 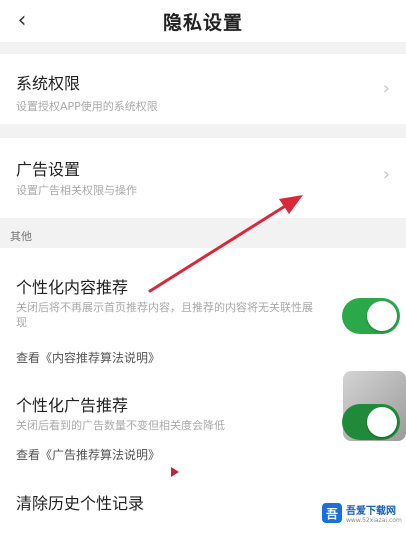 I want to click on watermark-url: www.52xiazai.com, so click(x=374, y=520).